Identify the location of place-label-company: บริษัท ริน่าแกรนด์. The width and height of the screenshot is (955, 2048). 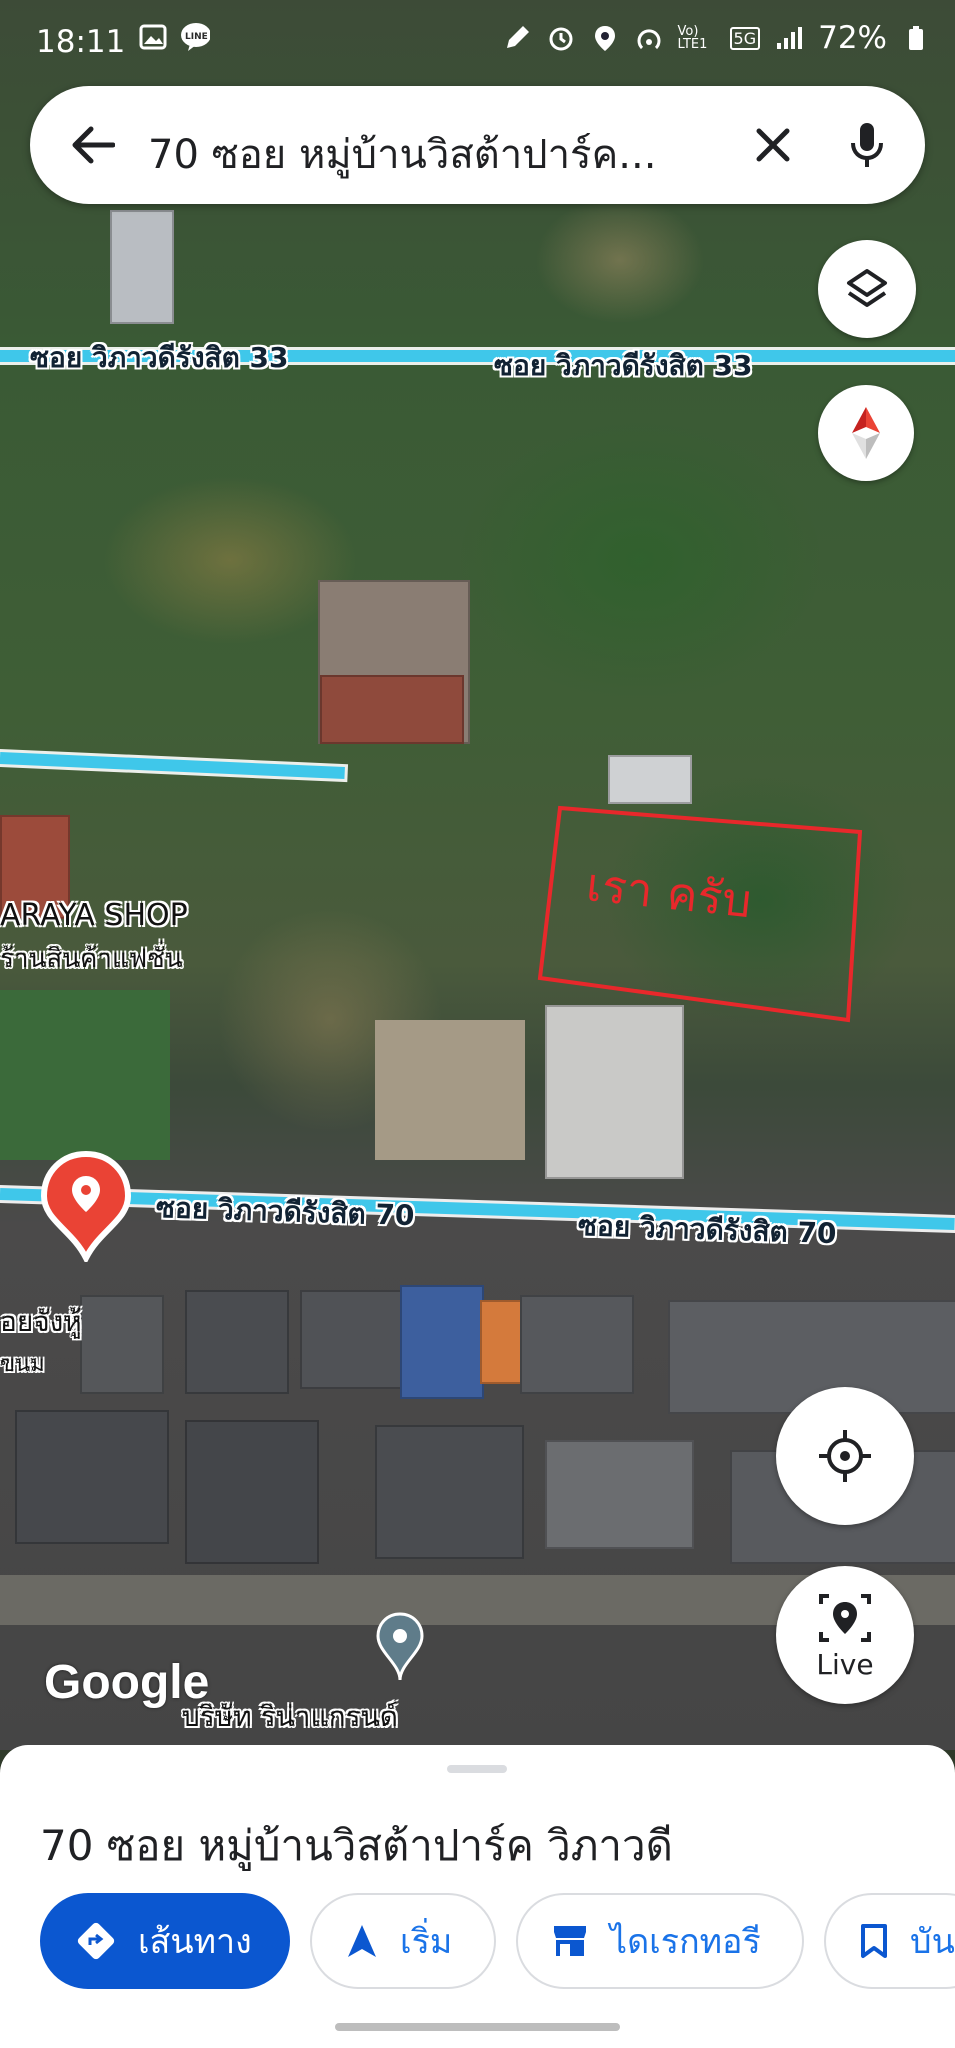
(290, 1717).